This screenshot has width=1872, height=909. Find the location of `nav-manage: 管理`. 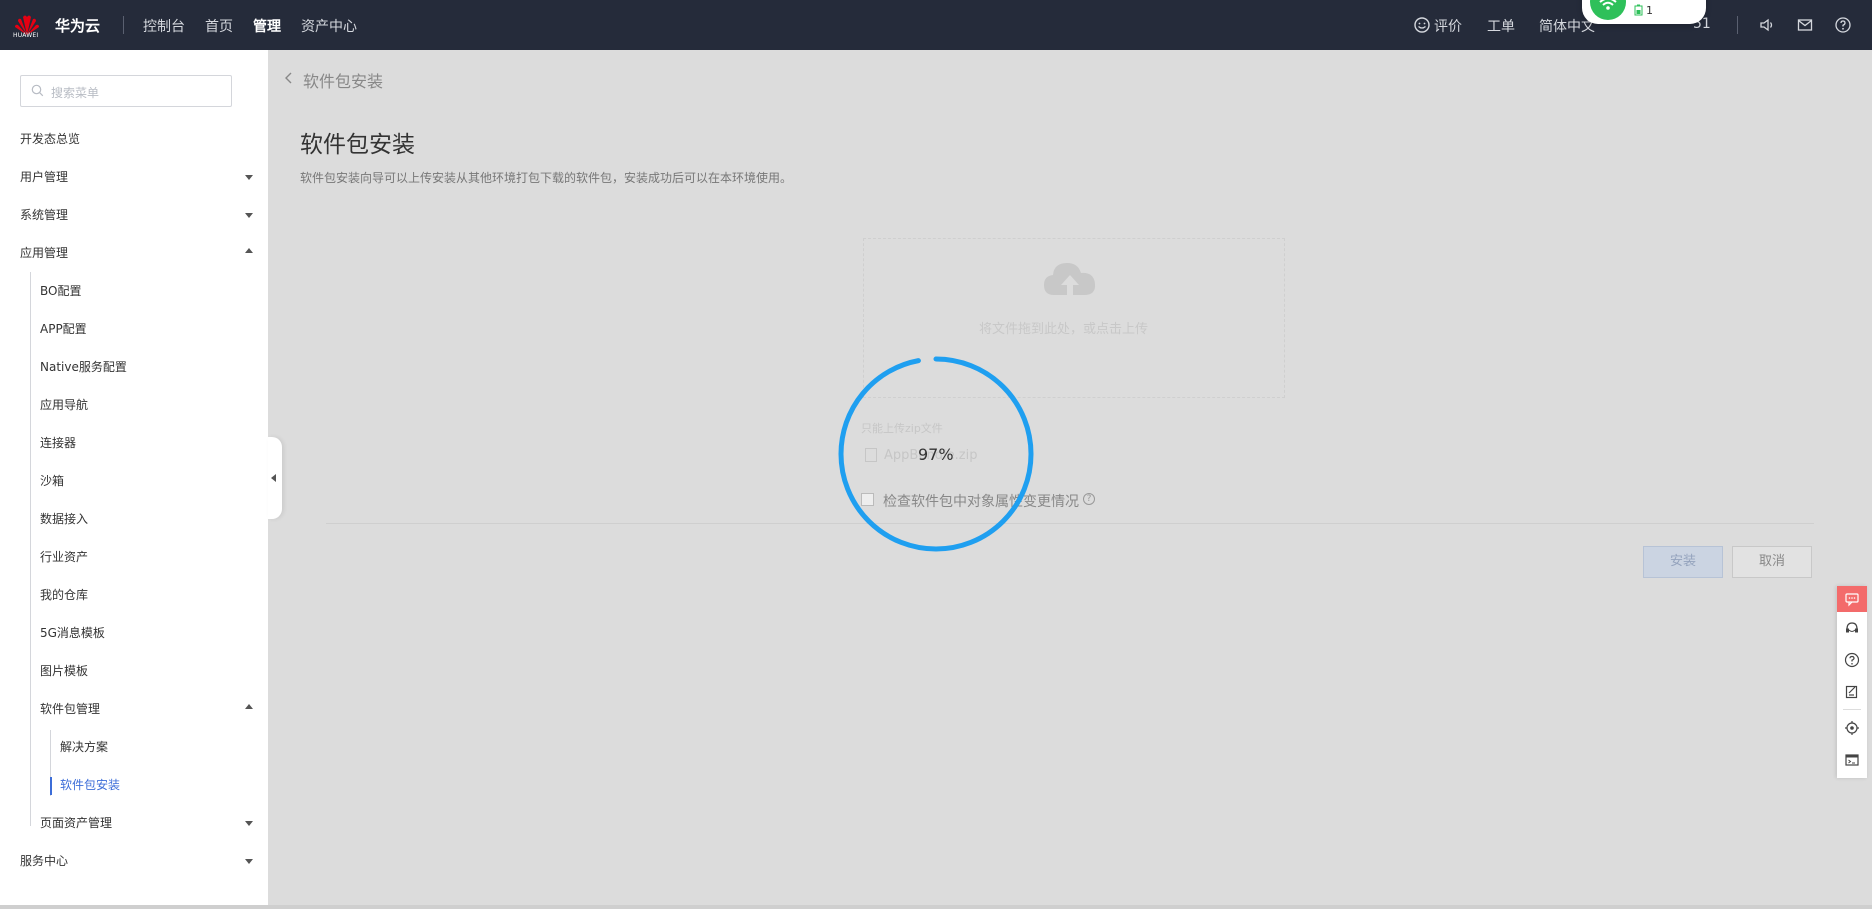

nav-manage: 管理 is located at coordinates (267, 26).